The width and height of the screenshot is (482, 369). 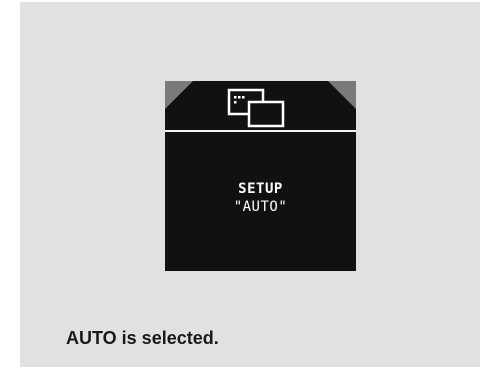 What do you see at coordinates (260, 131) in the screenshot?
I see `lcd-divider` at bounding box center [260, 131].